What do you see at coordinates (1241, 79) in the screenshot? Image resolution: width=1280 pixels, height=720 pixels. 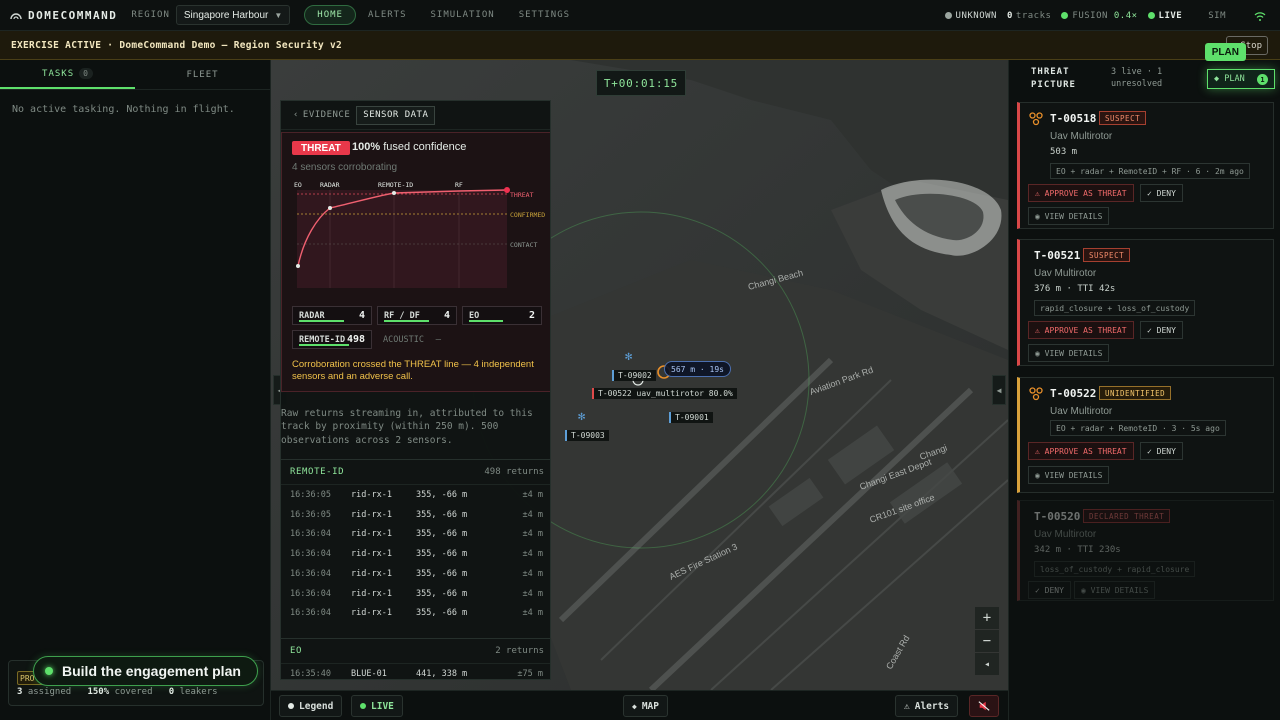 I see `plan-button: ◆ PLAN 1` at bounding box center [1241, 79].